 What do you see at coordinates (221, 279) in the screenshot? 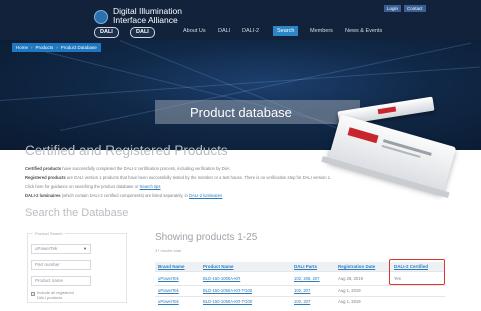
I see `row1-product: BLD-150-1000A-KR` at bounding box center [221, 279].